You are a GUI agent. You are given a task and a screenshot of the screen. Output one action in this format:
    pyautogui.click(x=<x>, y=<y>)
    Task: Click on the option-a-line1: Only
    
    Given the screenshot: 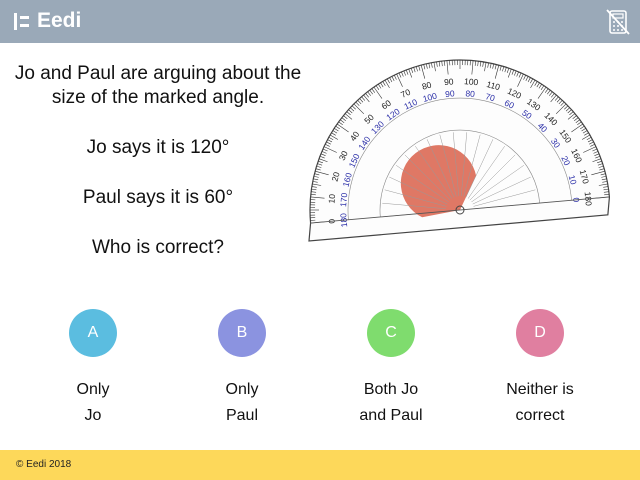 What is the action you would take?
    pyautogui.click(x=93, y=389)
    